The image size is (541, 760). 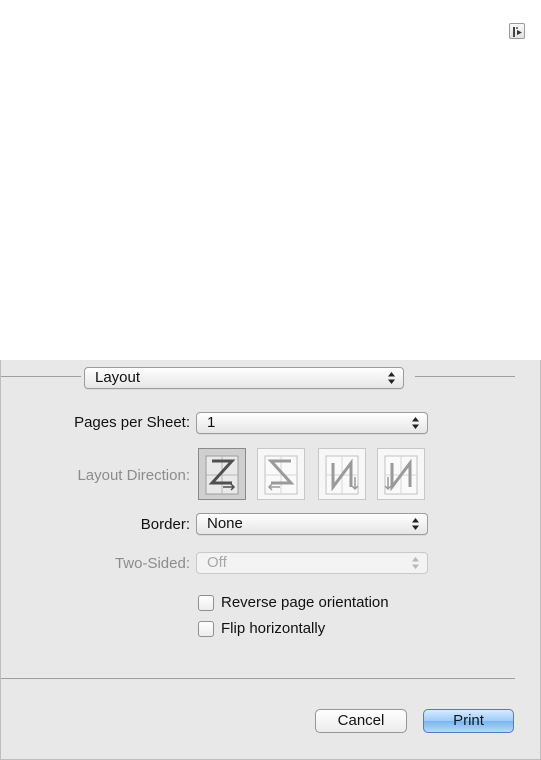 What do you see at coordinates (312, 563) in the screenshot?
I see `two-sided-popup: Off` at bounding box center [312, 563].